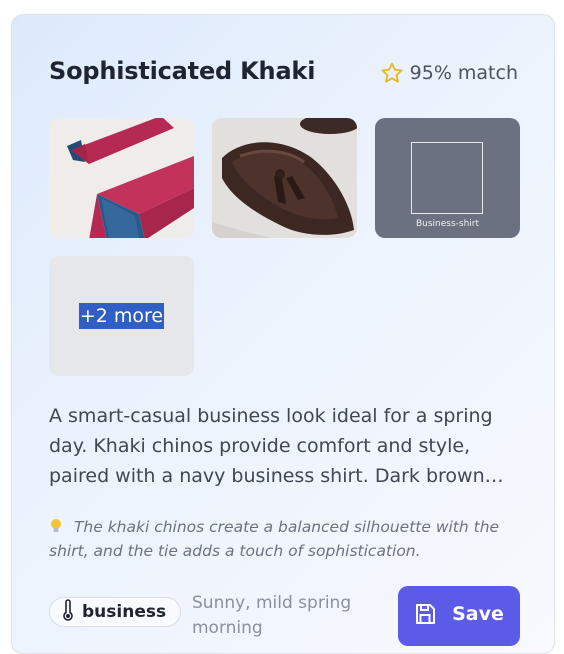 The height and width of the screenshot is (654, 564). I want to click on occasion-label: business, so click(124, 612).